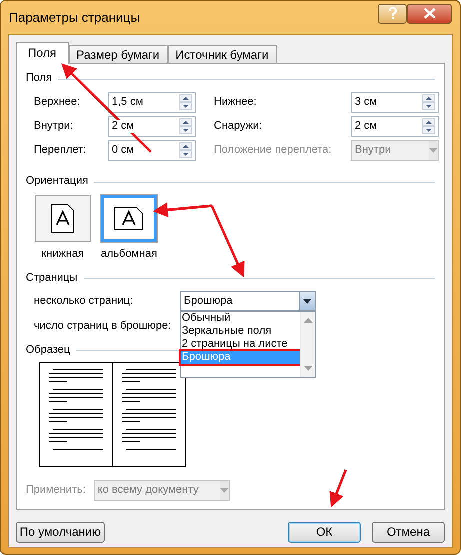 The height and width of the screenshot is (555, 461). I want to click on section-heading: Страницы, so click(52, 278).